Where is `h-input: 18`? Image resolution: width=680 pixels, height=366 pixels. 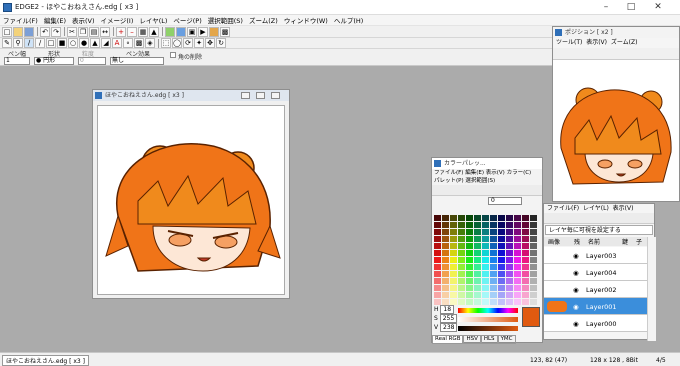 h-input: 18 is located at coordinates (447, 309).